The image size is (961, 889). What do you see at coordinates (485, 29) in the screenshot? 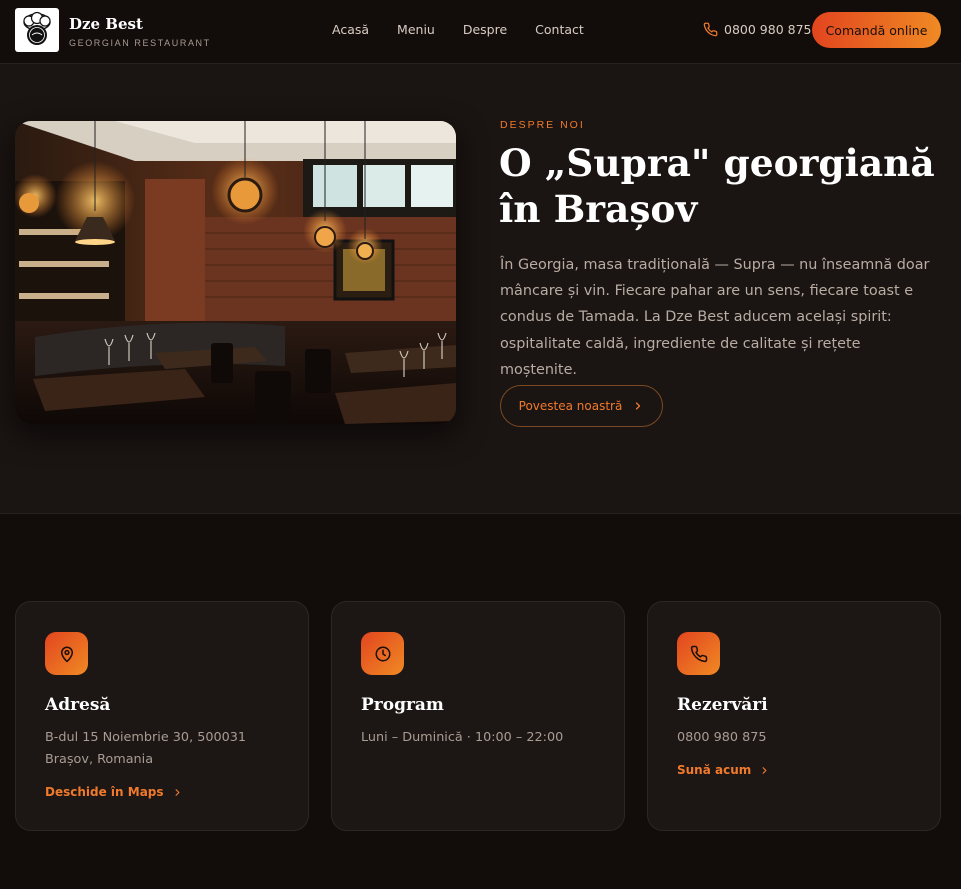
I see `nav-link-despre: Despre` at bounding box center [485, 29].